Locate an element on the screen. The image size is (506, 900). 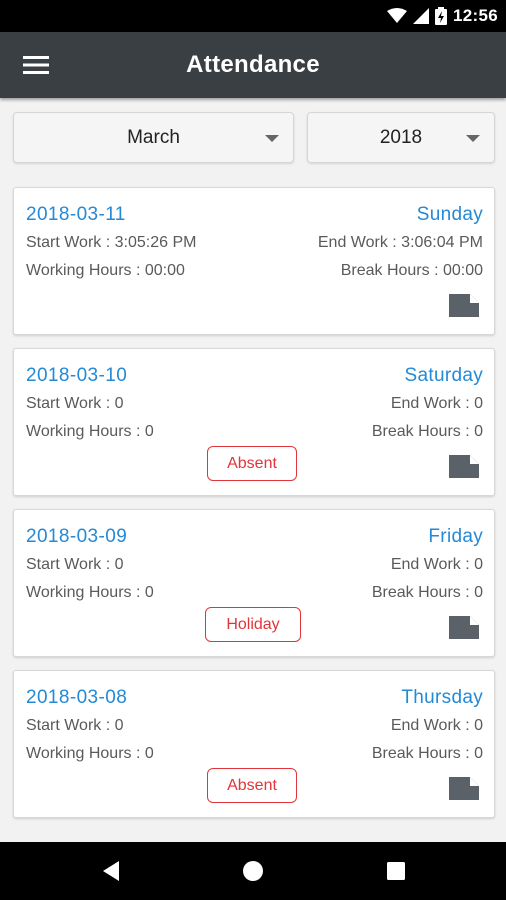
month-select: March is located at coordinates (153, 137).